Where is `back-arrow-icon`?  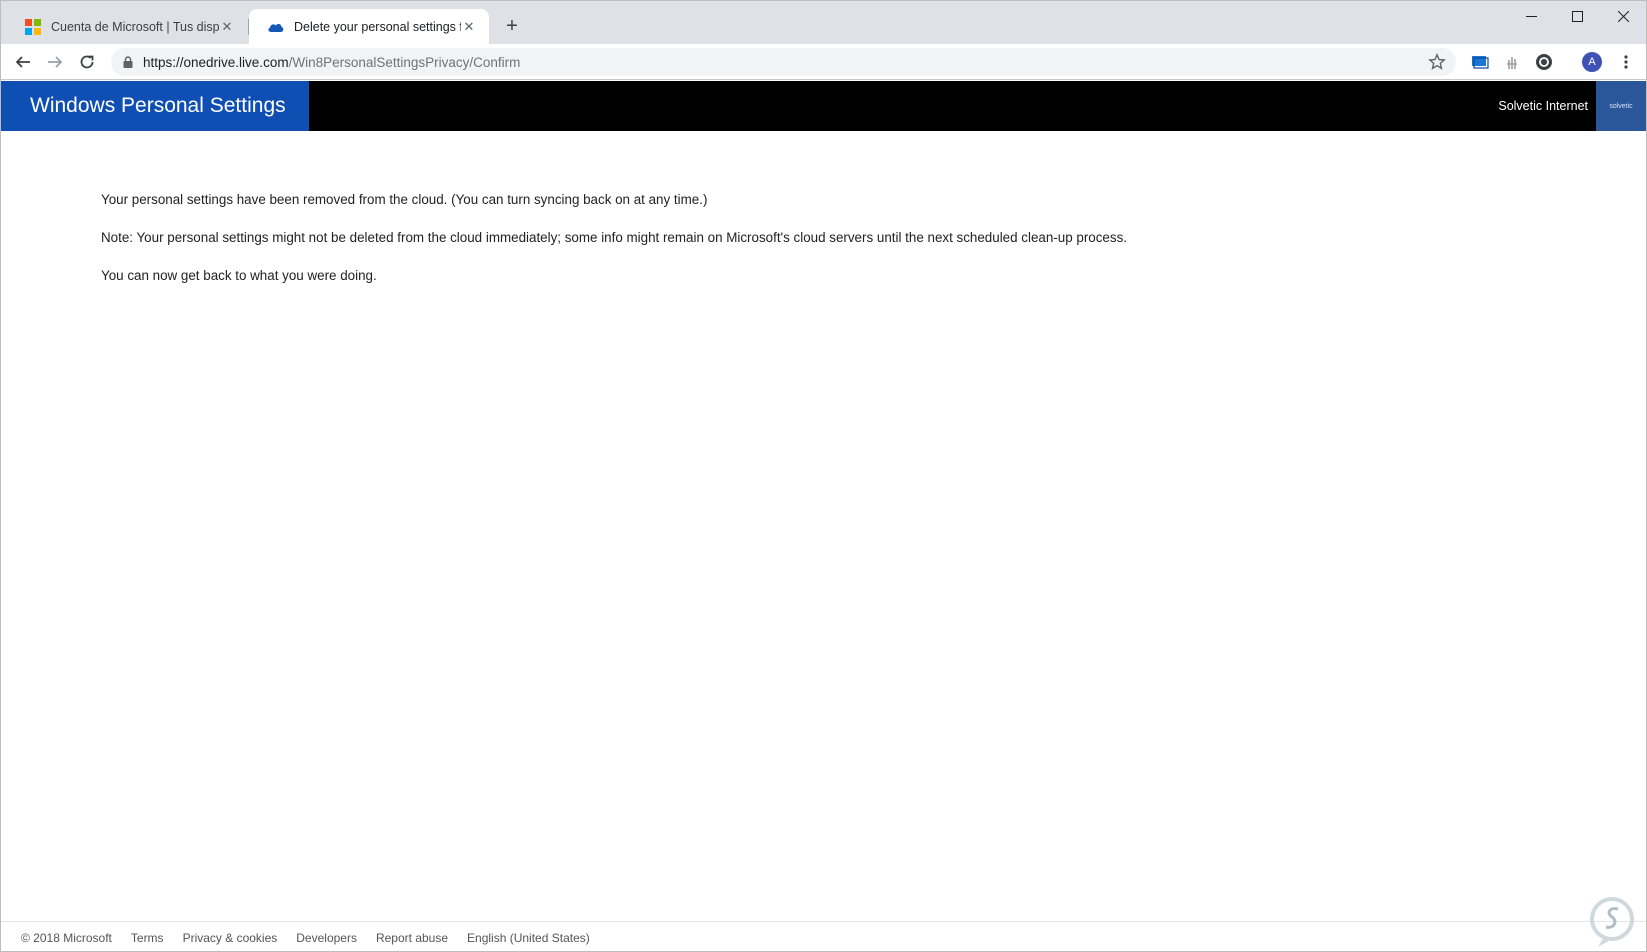 back-arrow-icon is located at coordinates (22, 62).